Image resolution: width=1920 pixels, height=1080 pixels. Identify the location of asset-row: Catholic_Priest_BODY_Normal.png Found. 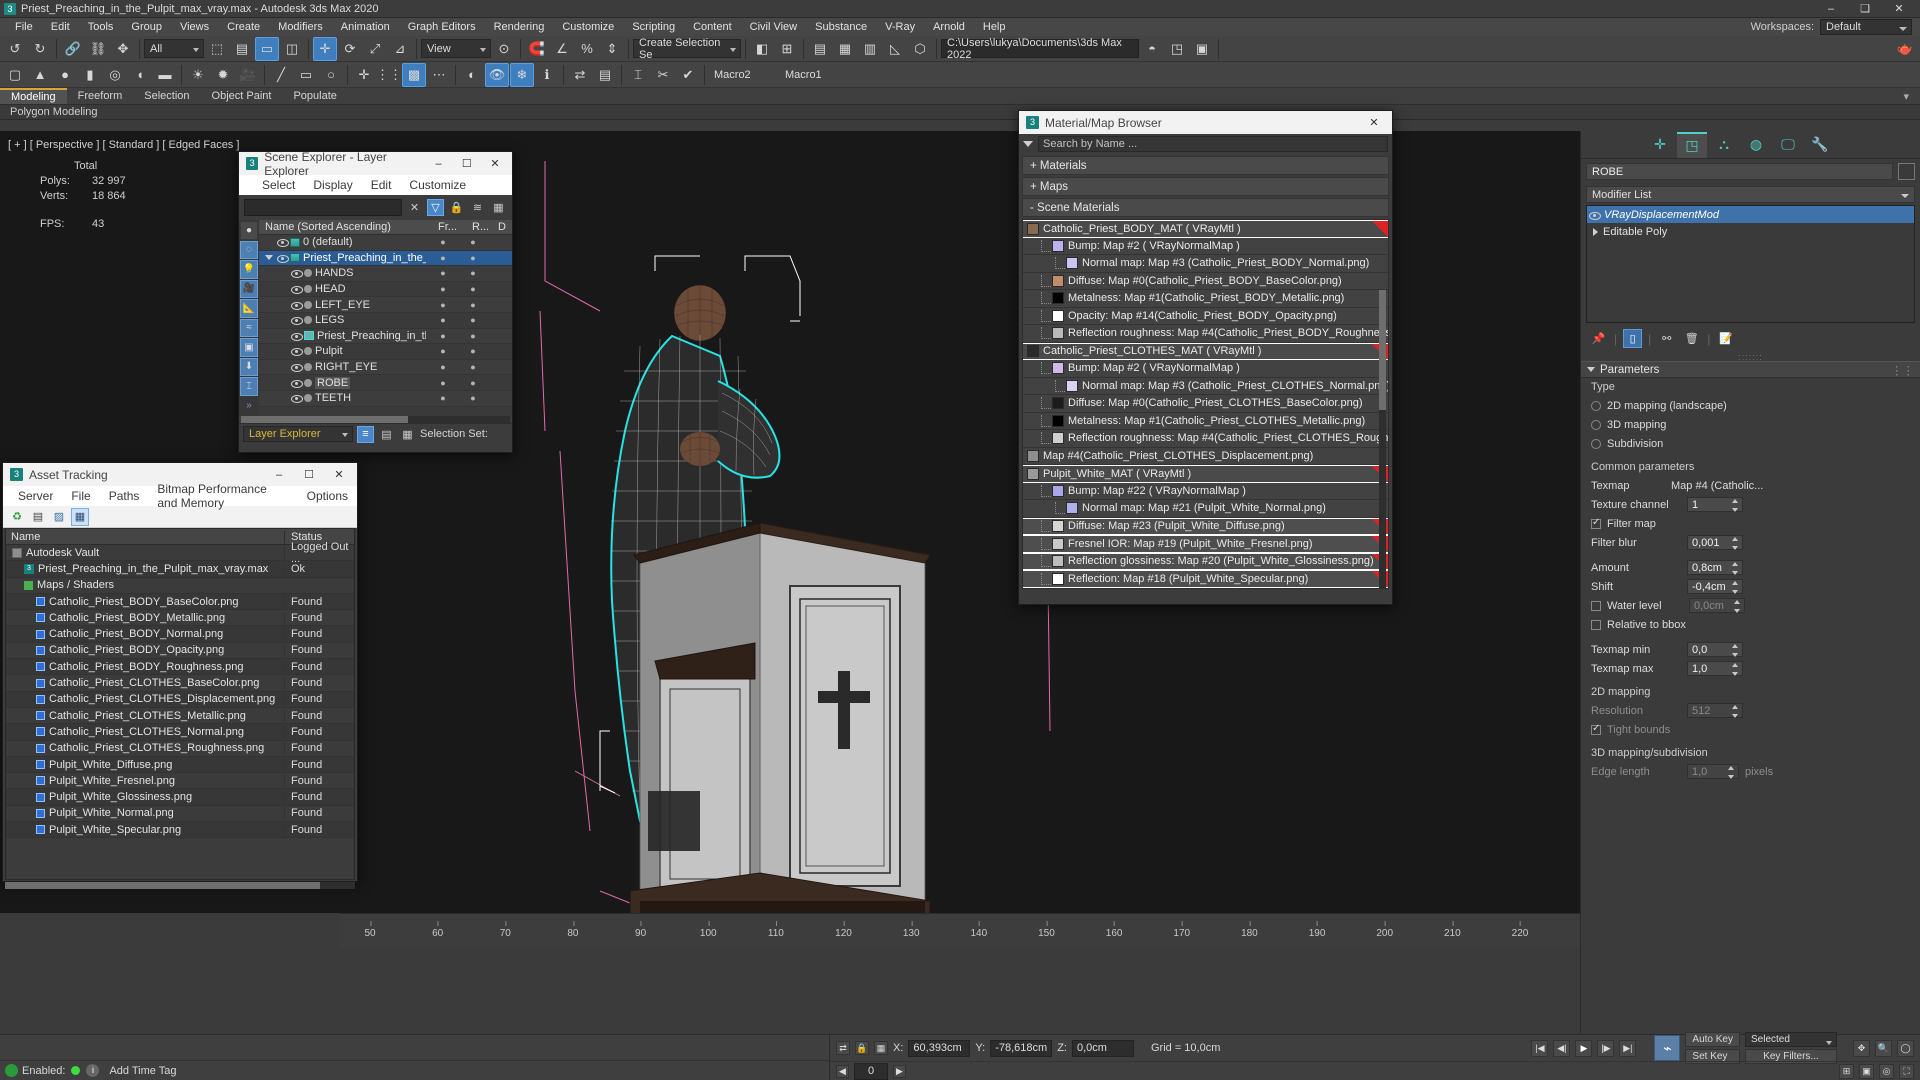
(180, 634).